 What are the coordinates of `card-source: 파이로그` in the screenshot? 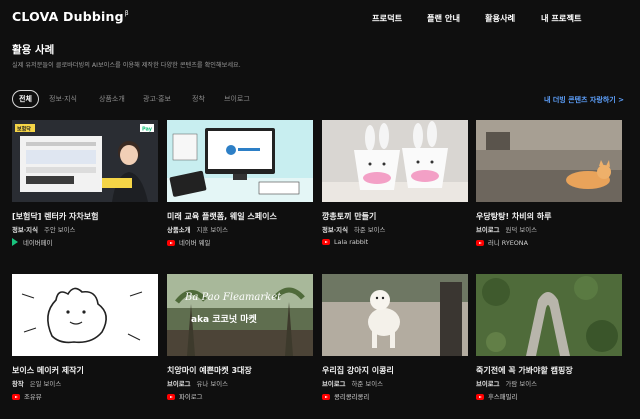 It's located at (185, 396).